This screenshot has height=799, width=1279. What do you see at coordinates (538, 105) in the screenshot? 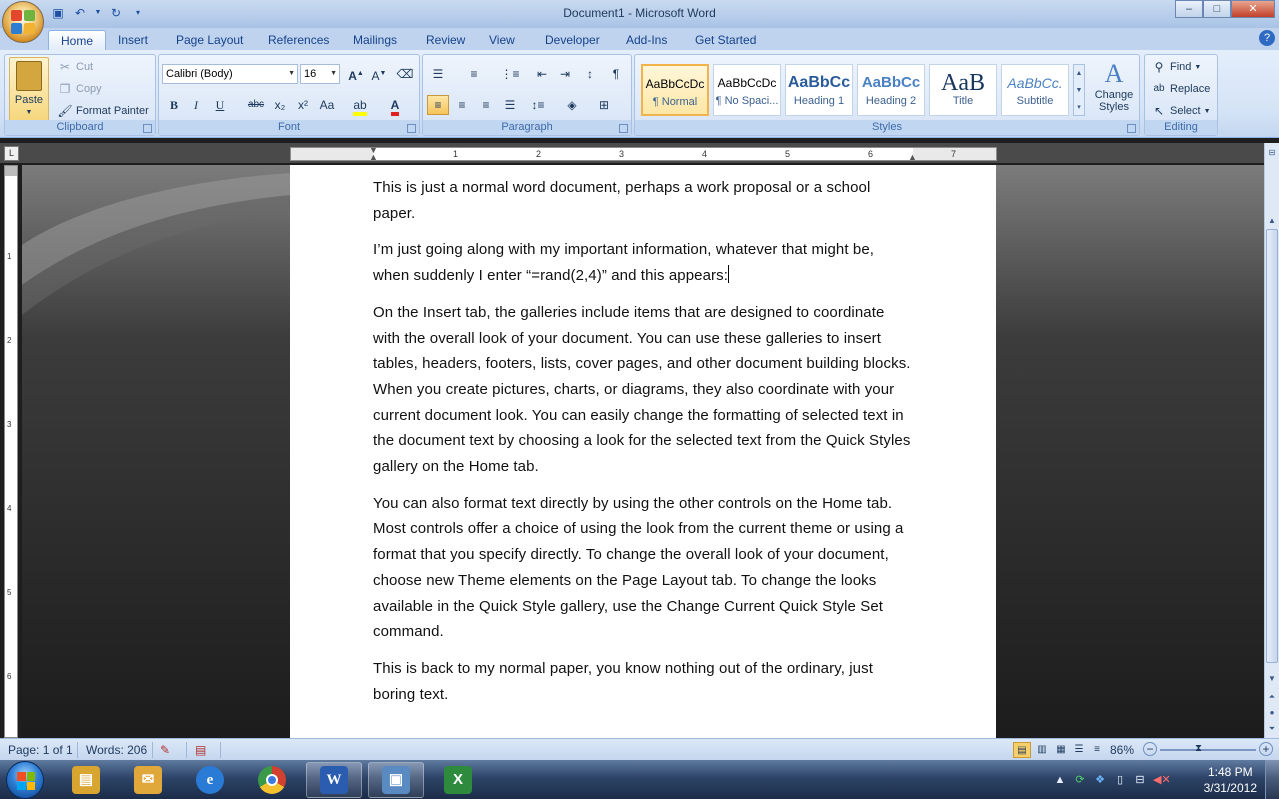
I see `line-spacing-button: ↕≡` at bounding box center [538, 105].